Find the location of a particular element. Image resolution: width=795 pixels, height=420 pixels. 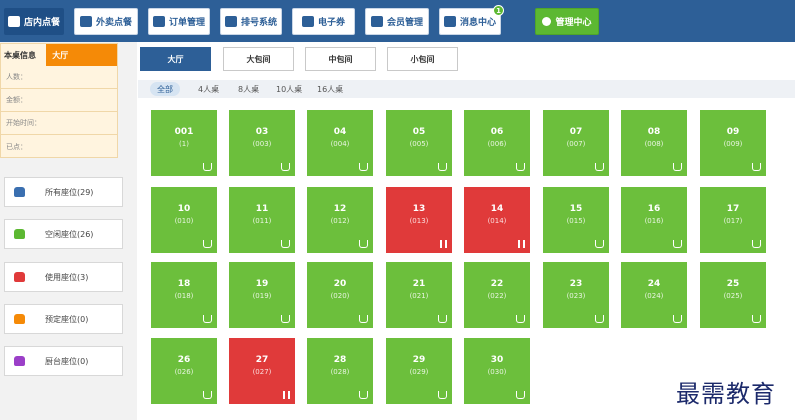

table-tile: 18 (018) is located at coordinates (184, 295).